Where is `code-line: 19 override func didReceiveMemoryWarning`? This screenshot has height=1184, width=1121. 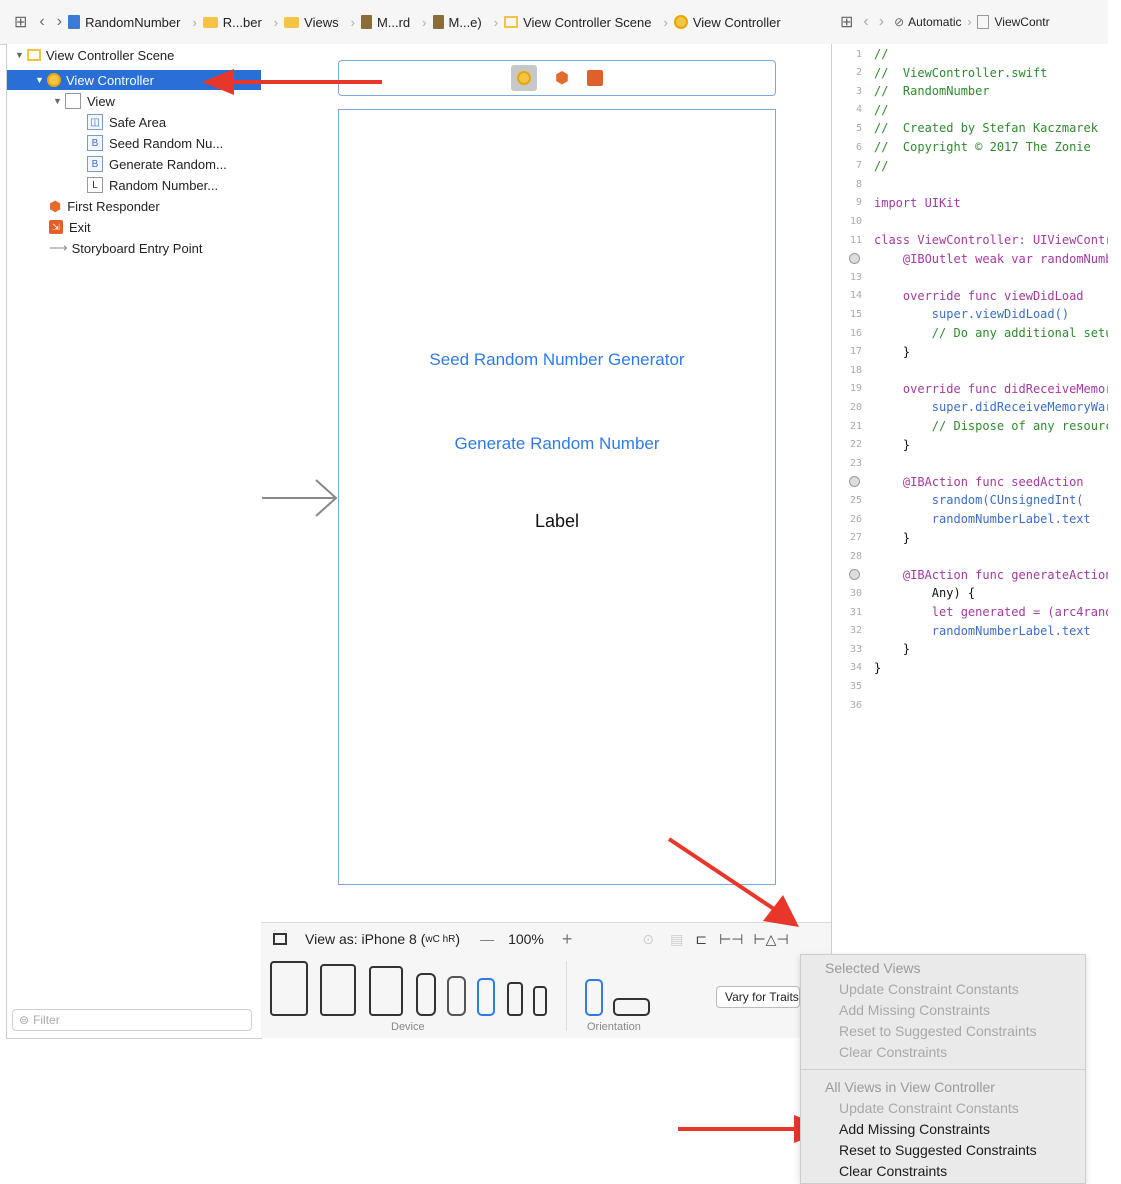
code-line: 19 override func didReceiveMemoryWarning is located at coordinates (970, 389).